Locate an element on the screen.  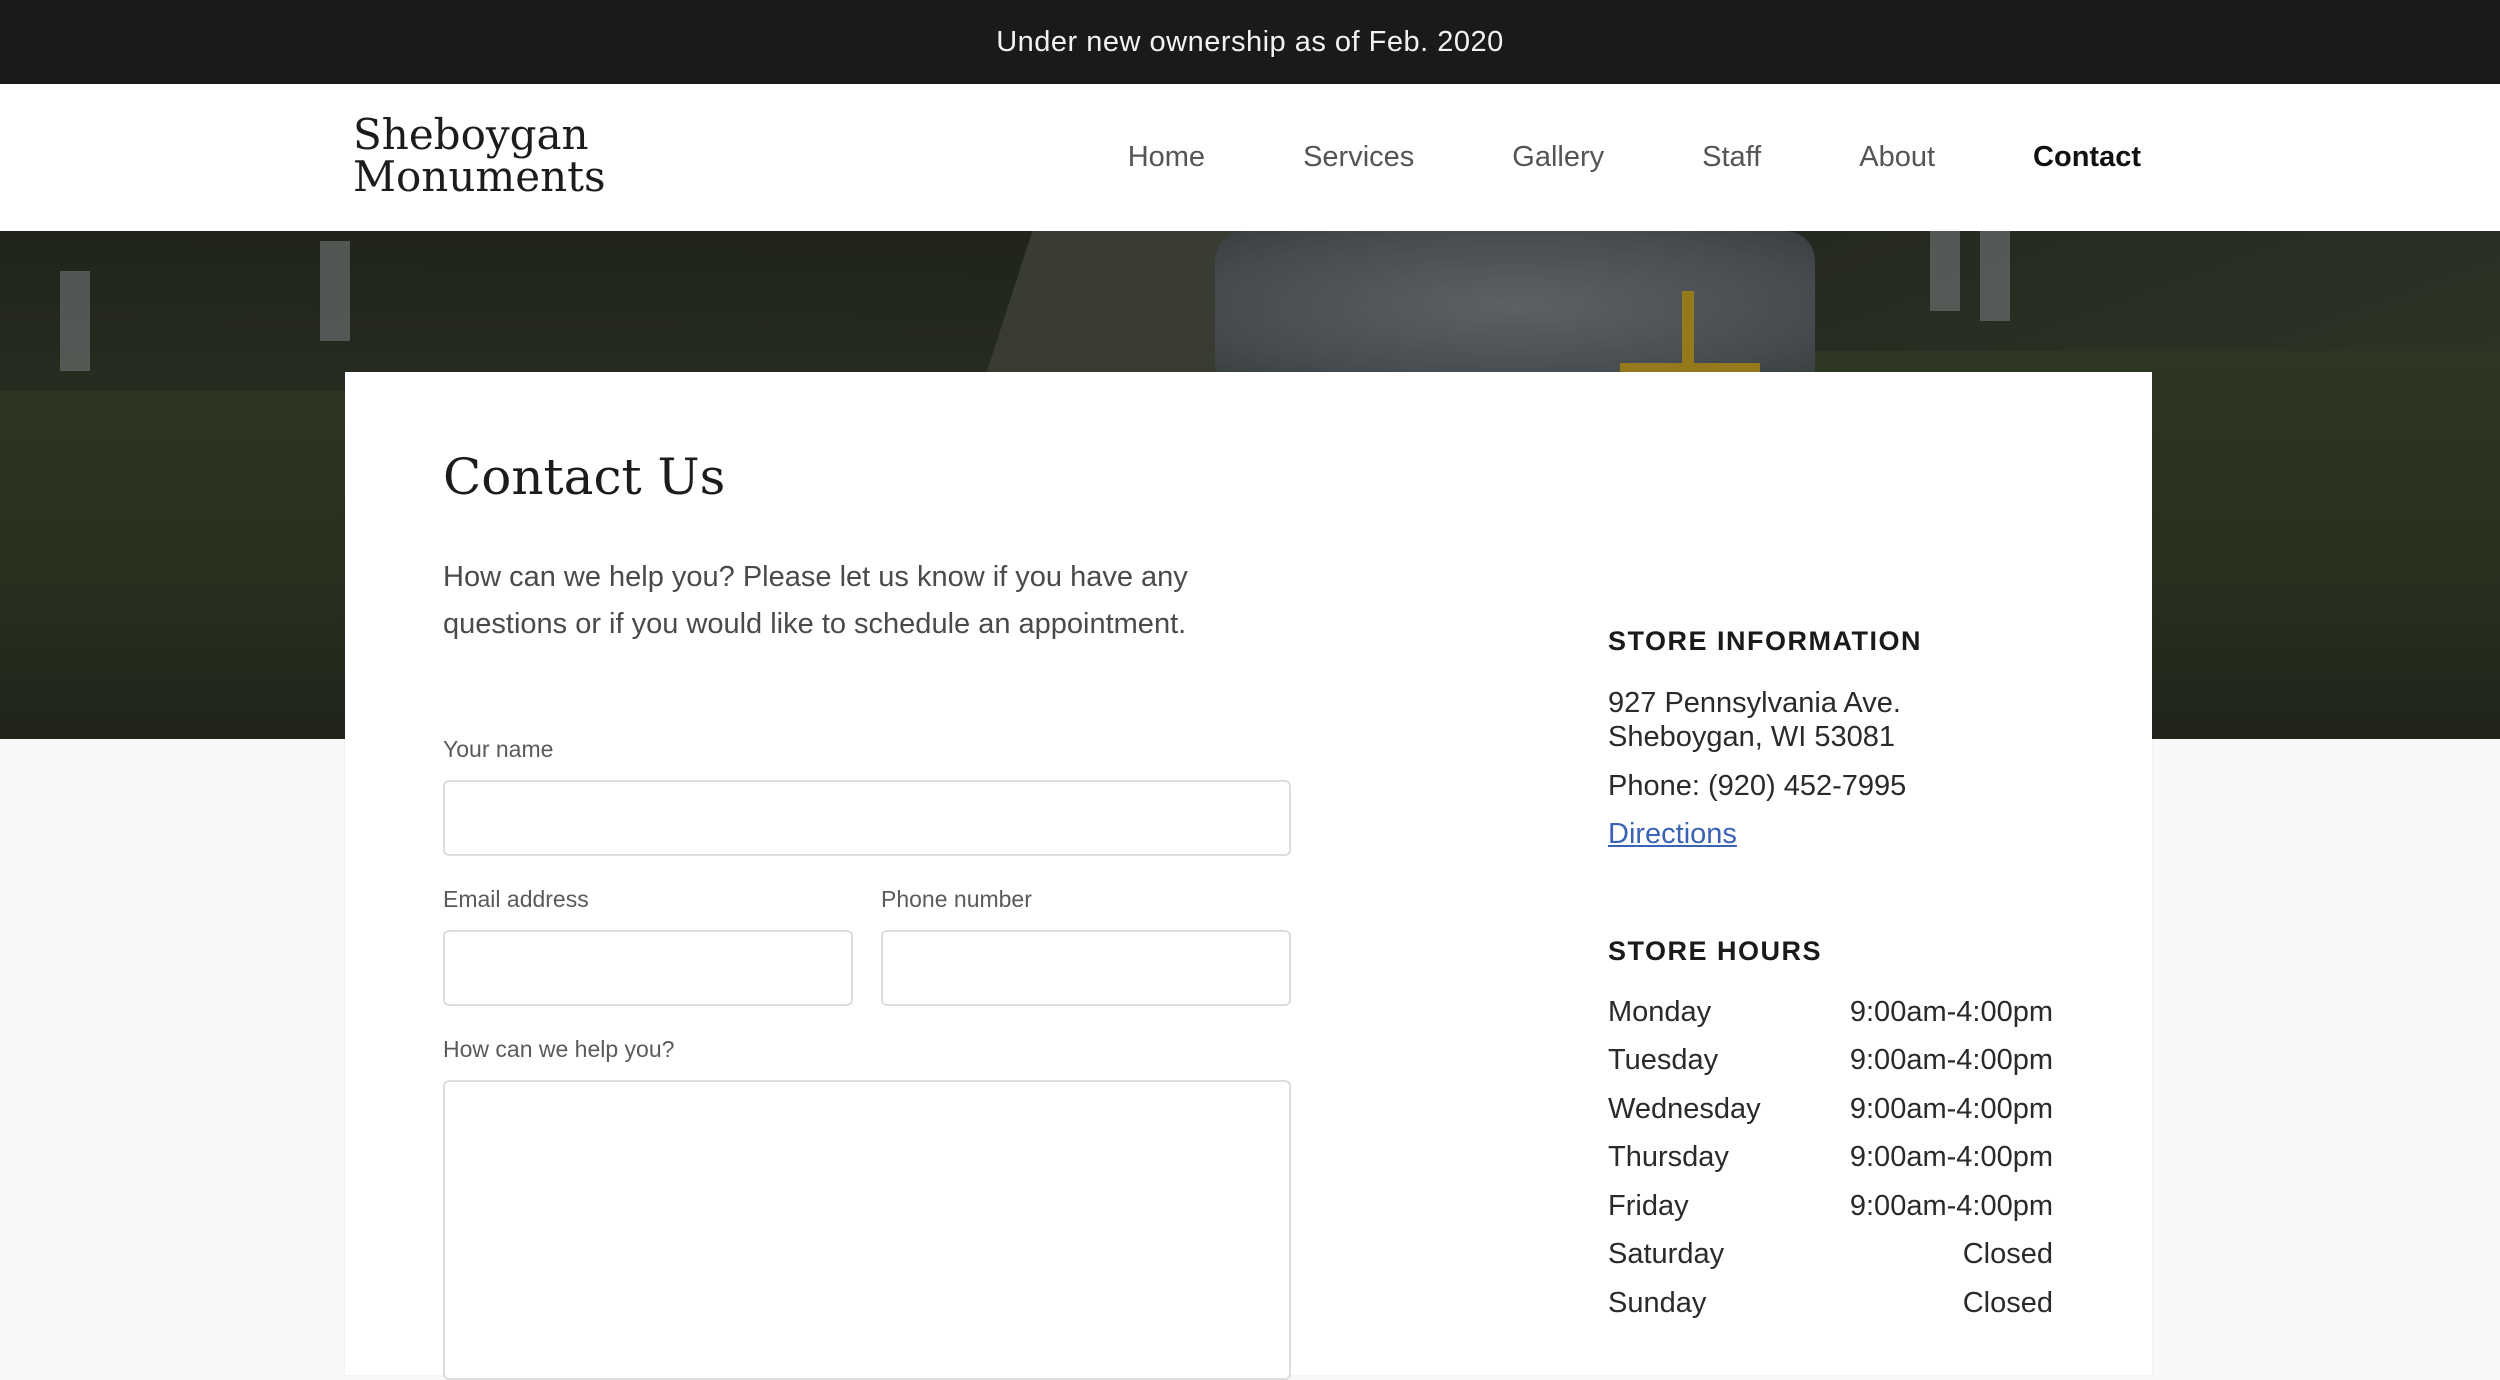
hours-row: Wednesday 9:00am-4:00pm is located at coordinates (1830, 1109).